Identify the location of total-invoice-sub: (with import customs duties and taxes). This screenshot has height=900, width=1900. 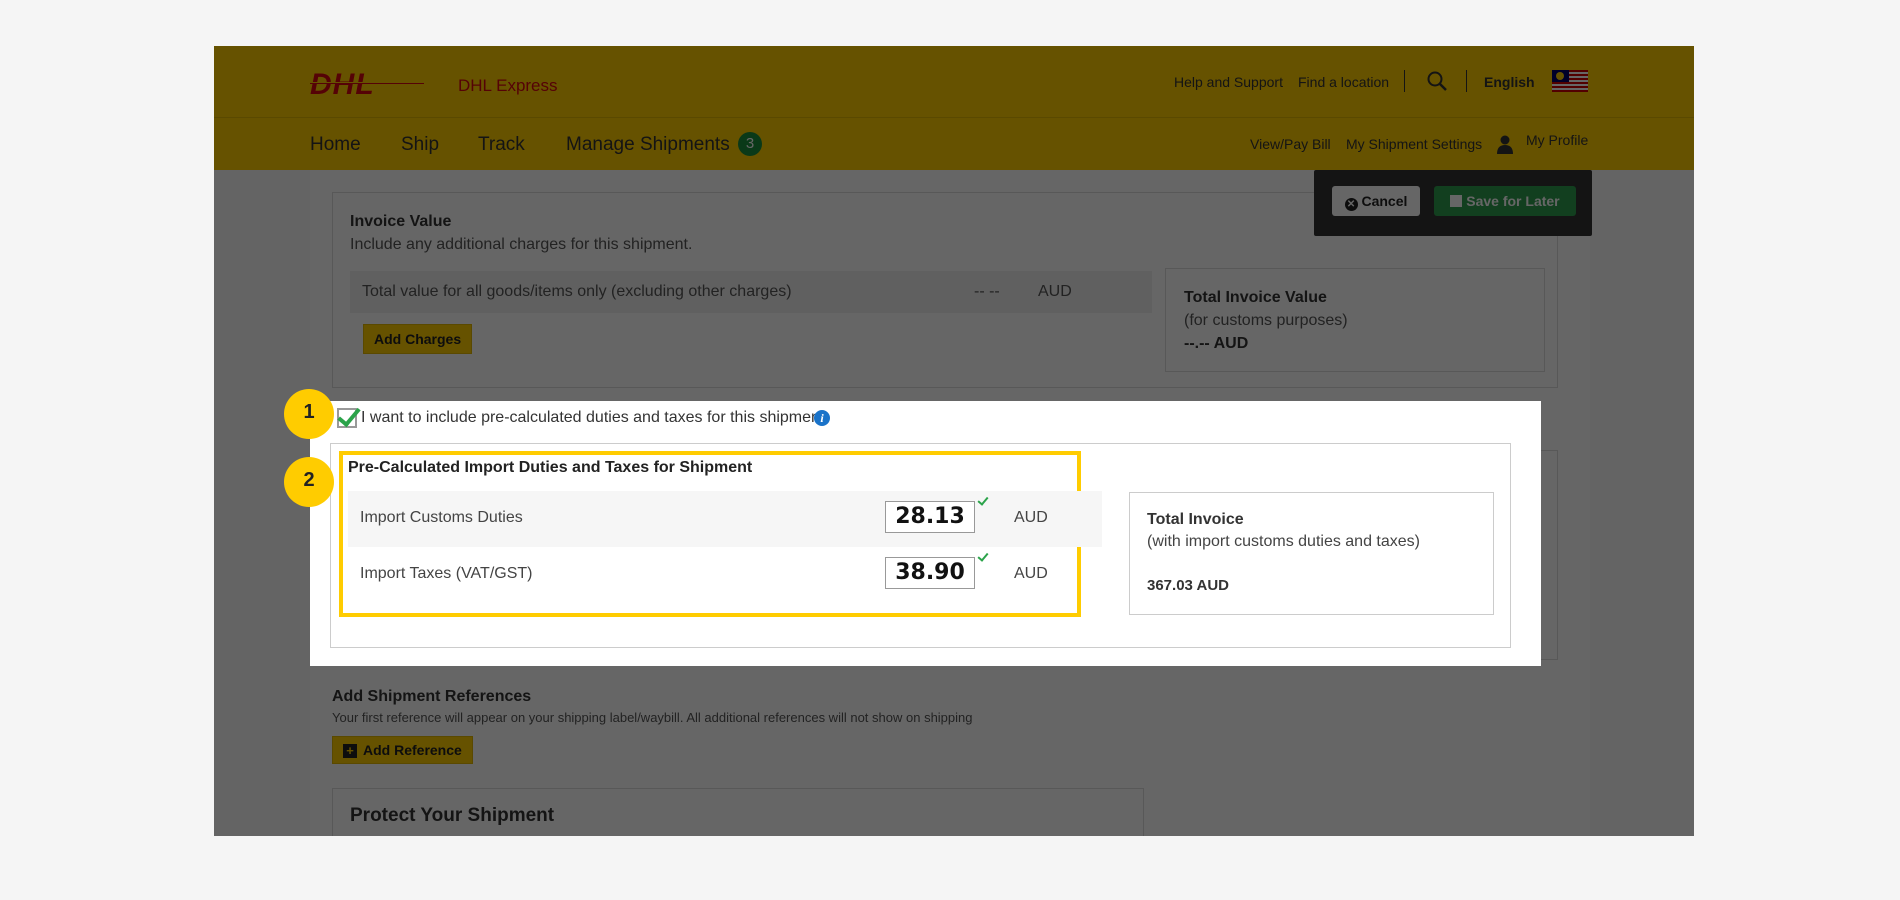
(1283, 541).